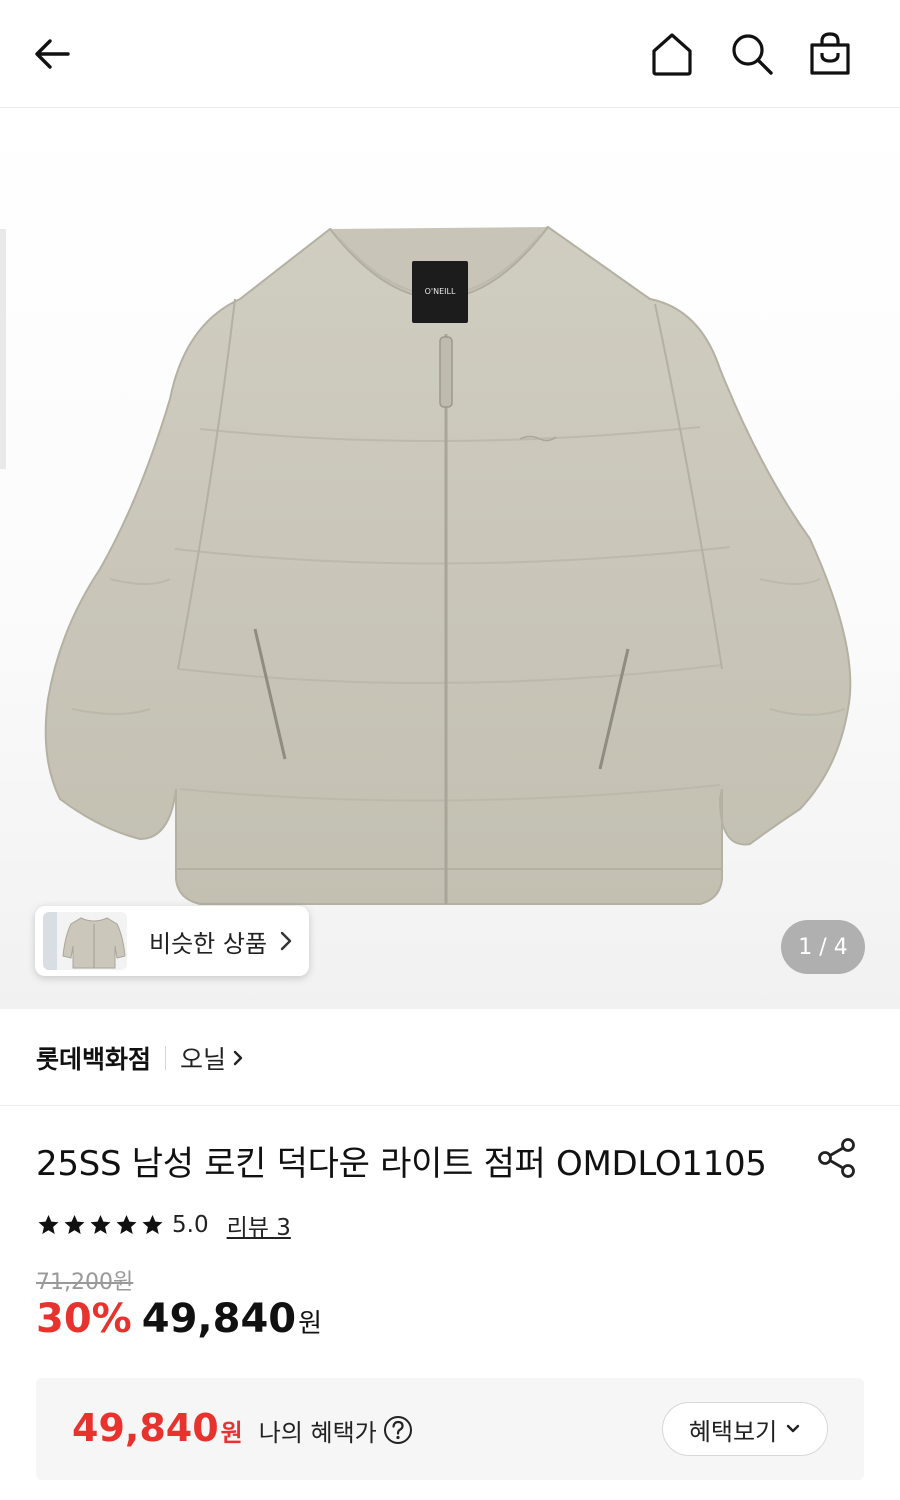 Image resolution: width=900 pixels, height=1500 pixels. What do you see at coordinates (208, 943) in the screenshot?
I see `similar-products-label: 비슷한 상품` at bounding box center [208, 943].